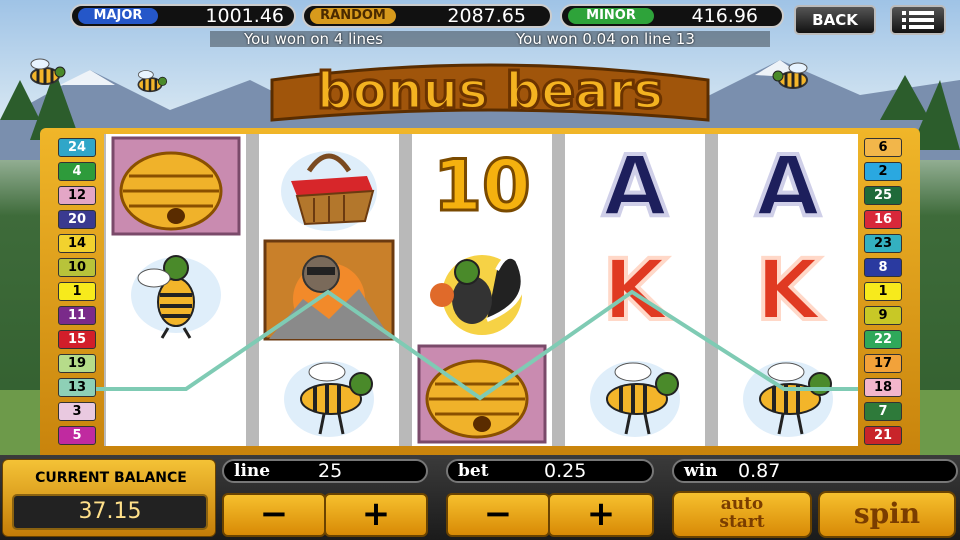 The image size is (960, 540). Describe the element at coordinates (77, 219) in the screenshot. I see `line-tab: 20` at that location.